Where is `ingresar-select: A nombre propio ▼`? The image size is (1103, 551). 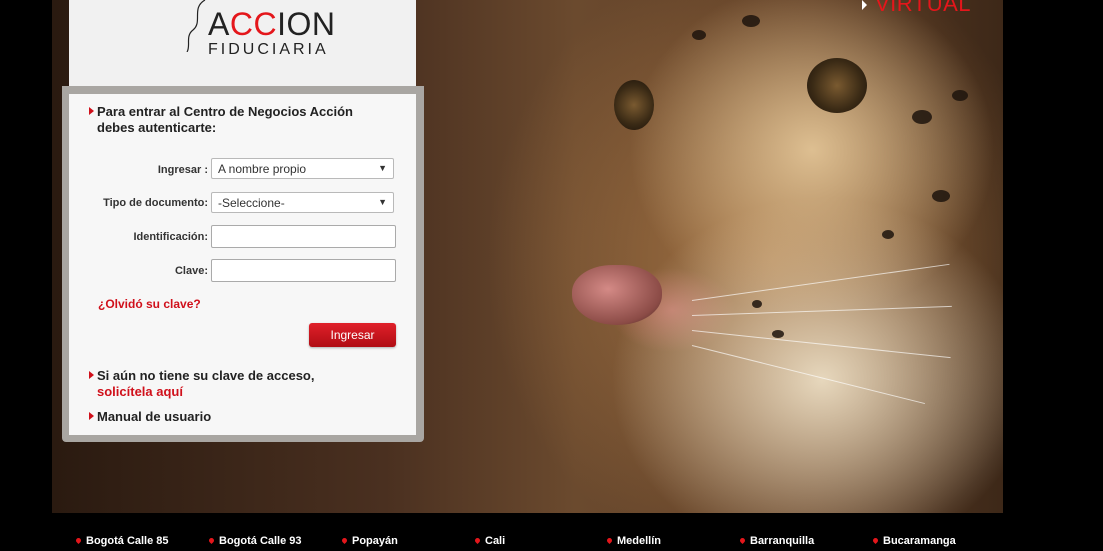
ingresar-select: A nombre propio ▼ is located at coordinates (302, 168).